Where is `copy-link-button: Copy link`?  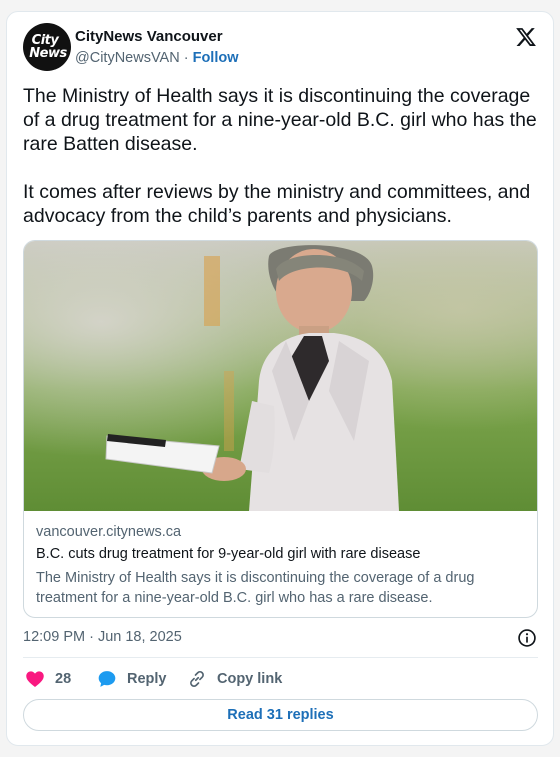 copy-link-button: Copy link is located at coordinates (234, 679).